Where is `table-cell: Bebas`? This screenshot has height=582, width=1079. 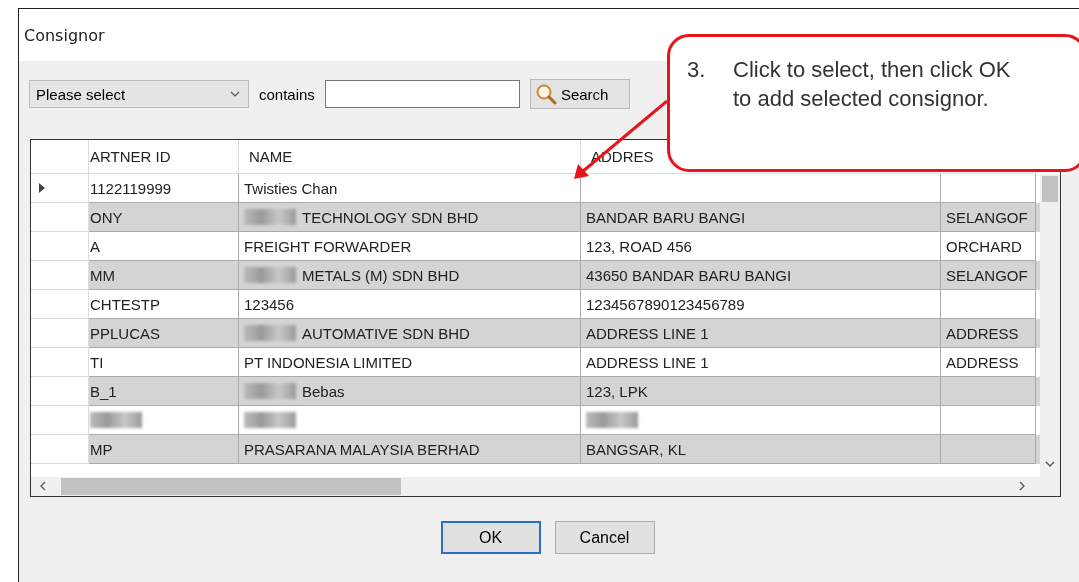
table-cell: Bebas is located at coordinates (323, 391).